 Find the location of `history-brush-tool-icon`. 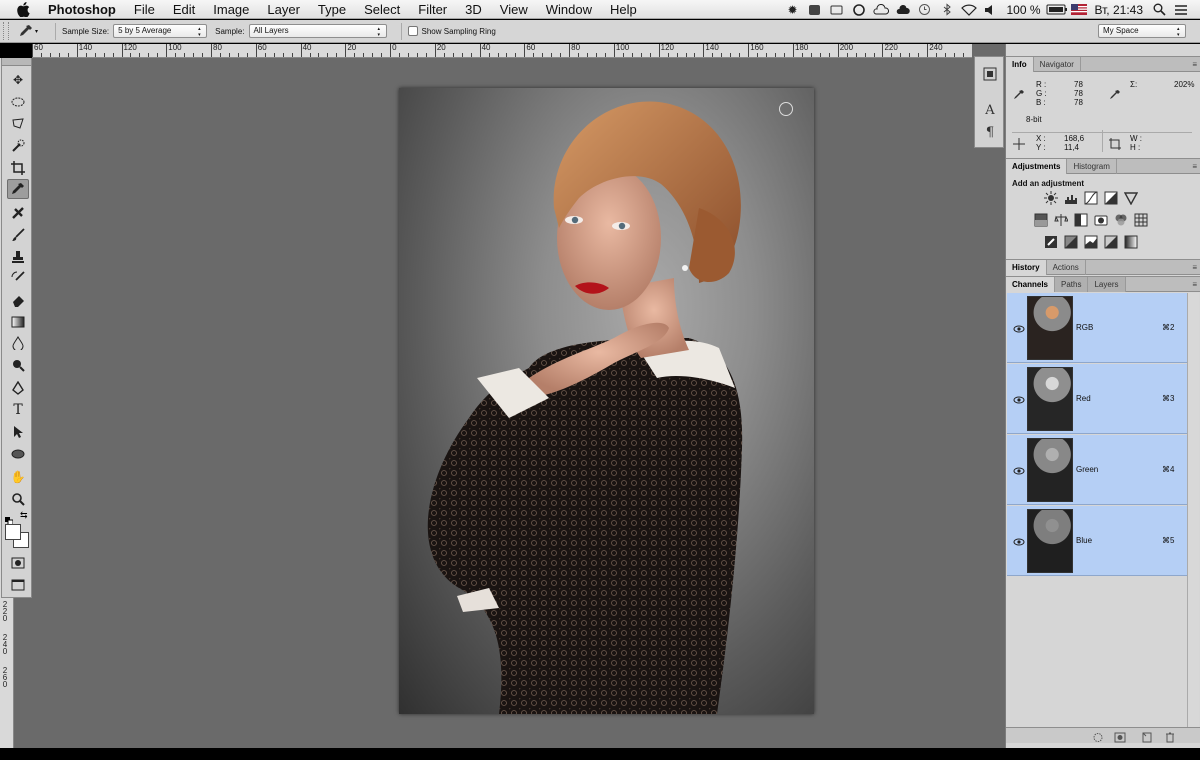

history-brush-tool-icon is located at coordinates (18, 278).